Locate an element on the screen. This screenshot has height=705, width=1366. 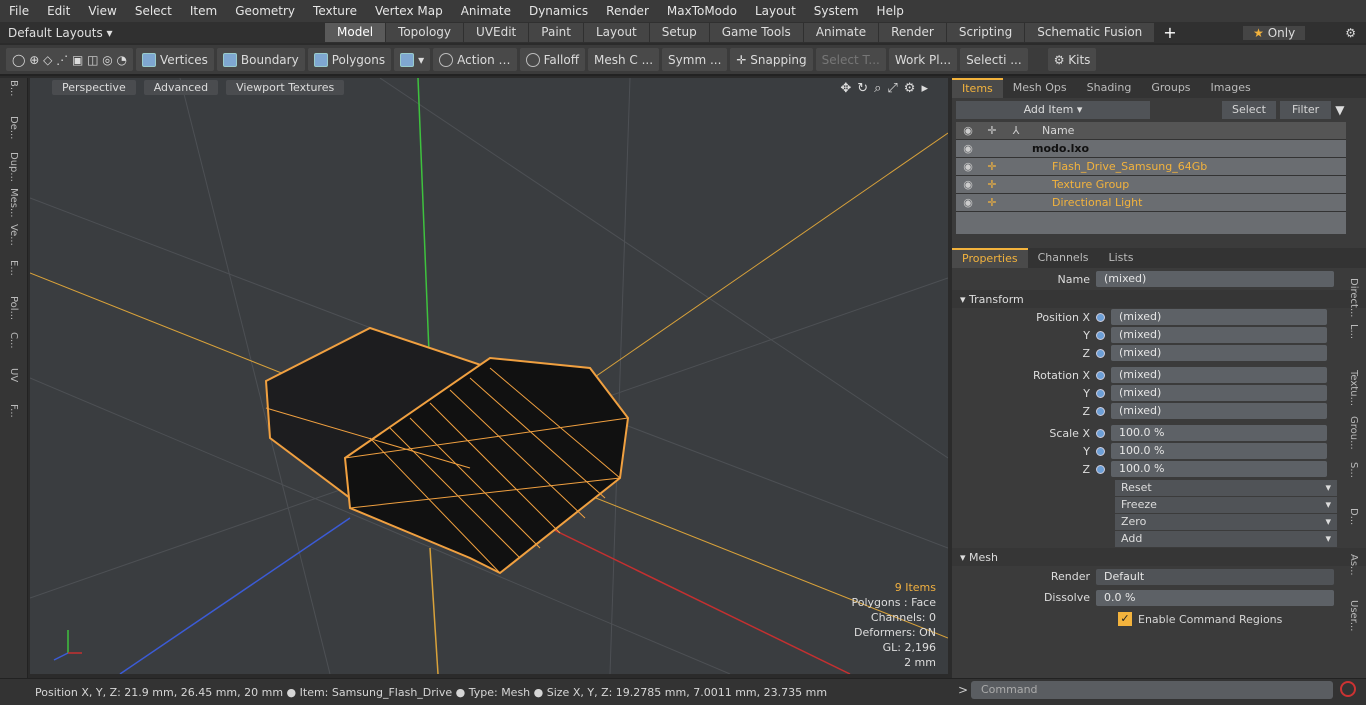
items-tab-items: Items is located at coordinates (977, 88).